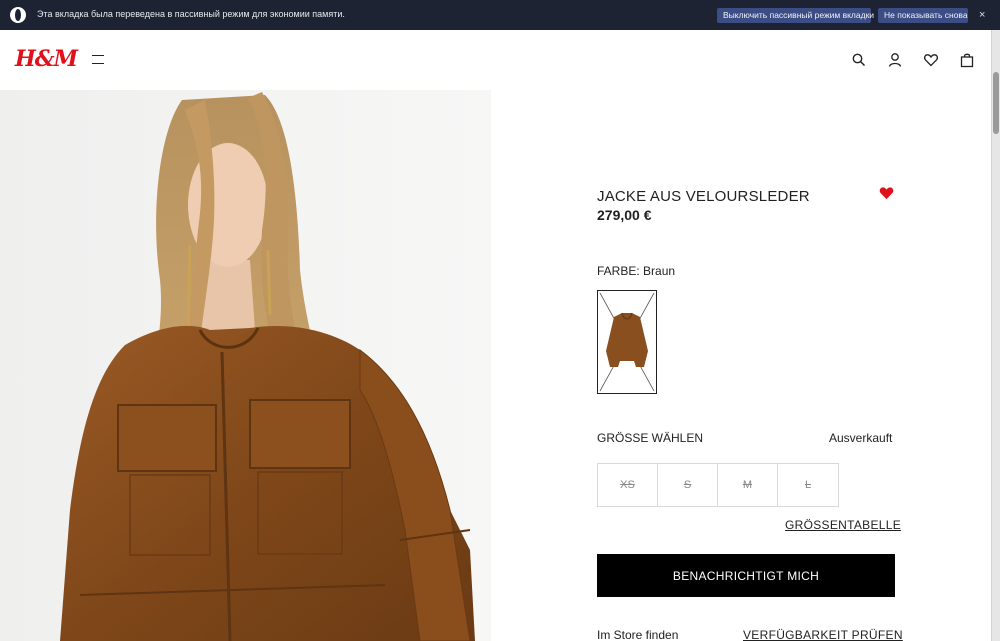 This screenshot has height=641, width=1000. Describe the element at coordinates (18, 15) in the screenshot. I see `opera-logo-icon` at that location.